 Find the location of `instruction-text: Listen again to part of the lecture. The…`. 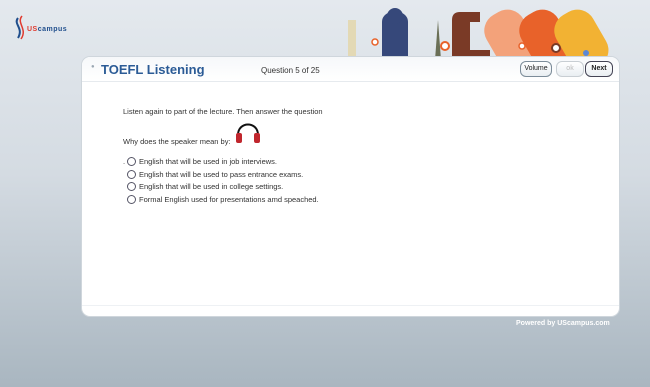

instruction-text: Listen again to part of the lecture. The… is located at coordinates (223, 111).